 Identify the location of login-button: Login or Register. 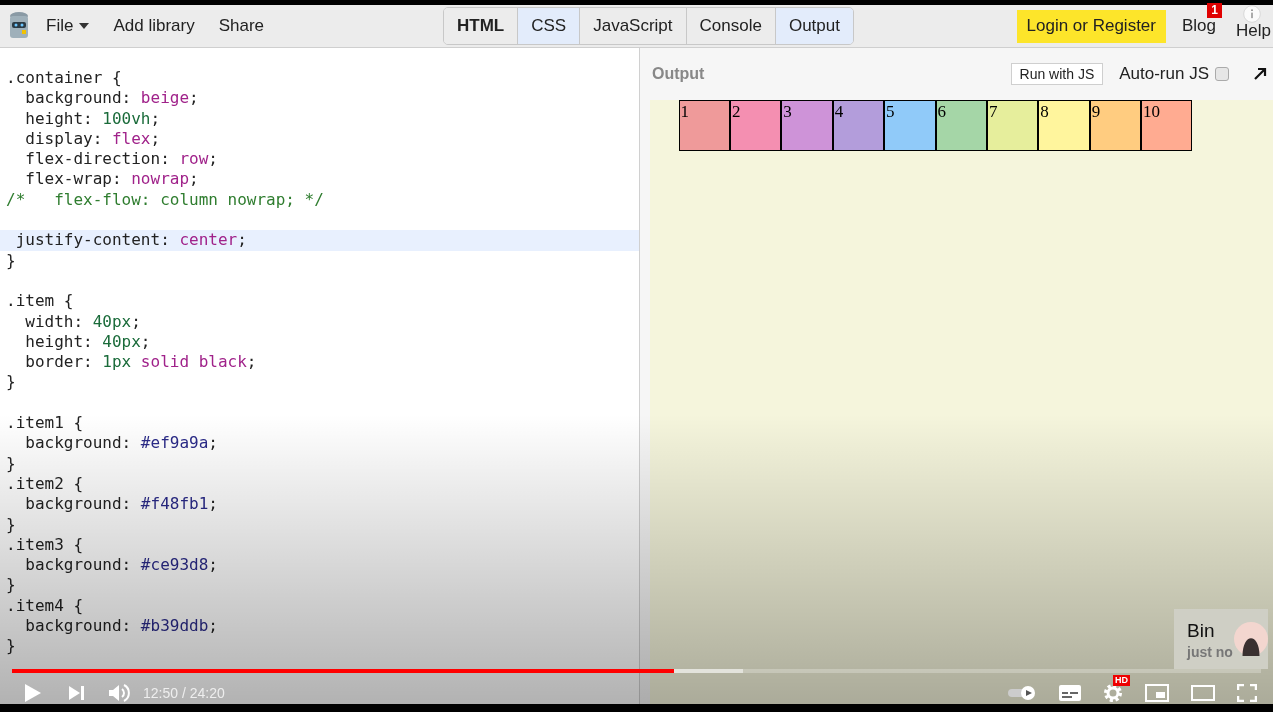
(1091, 26).